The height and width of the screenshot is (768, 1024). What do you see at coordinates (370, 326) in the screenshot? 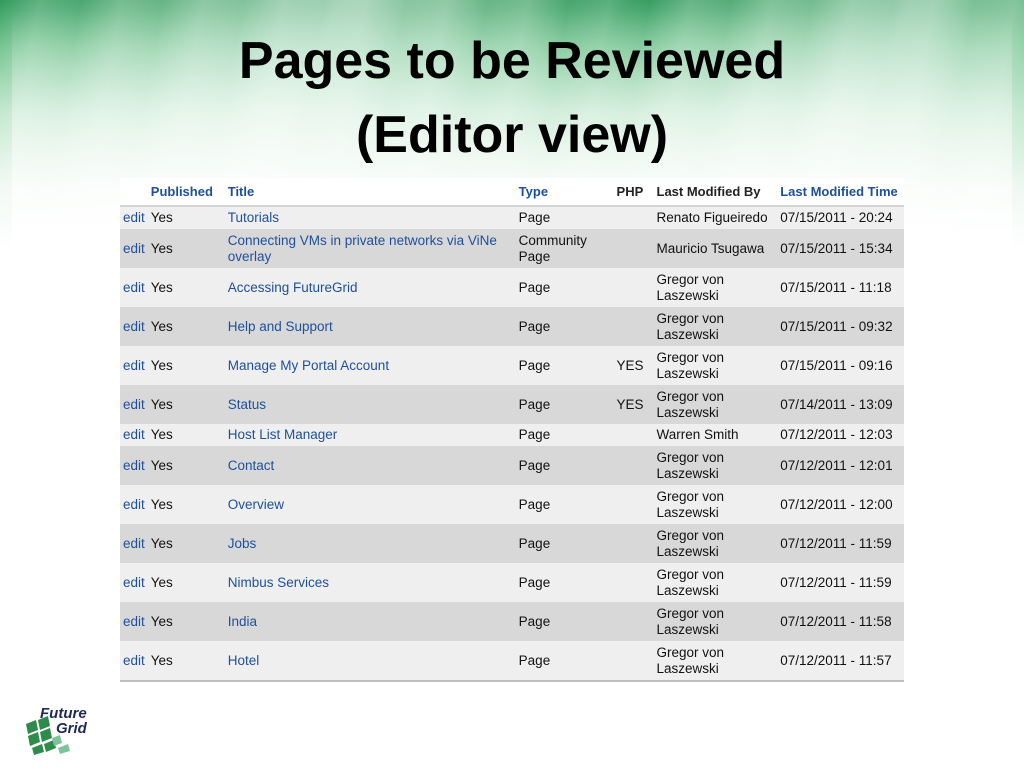
I see `title-link: Help and Support` at bounding box center [370, 326].